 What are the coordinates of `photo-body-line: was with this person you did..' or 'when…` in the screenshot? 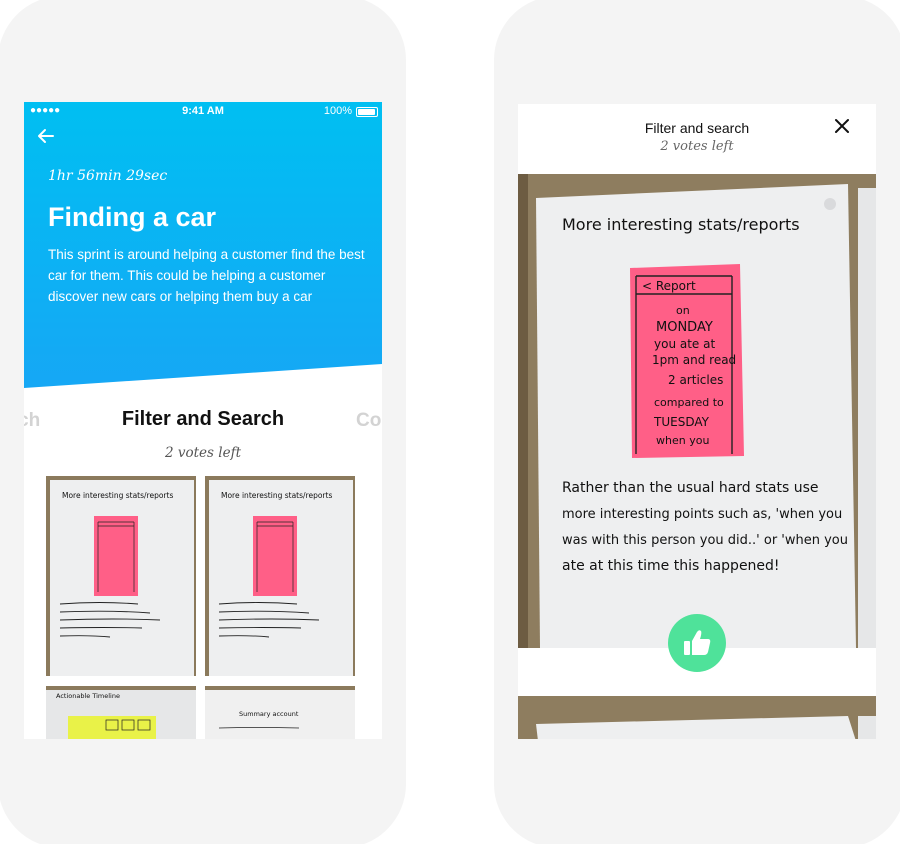 It's located at (705, 540).